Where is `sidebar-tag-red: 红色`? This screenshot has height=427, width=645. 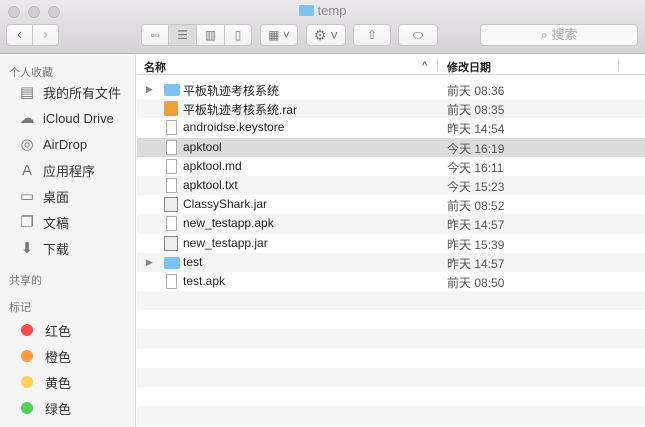
sidebar-tag-red: 红色 is located at coordinates (44, 330).